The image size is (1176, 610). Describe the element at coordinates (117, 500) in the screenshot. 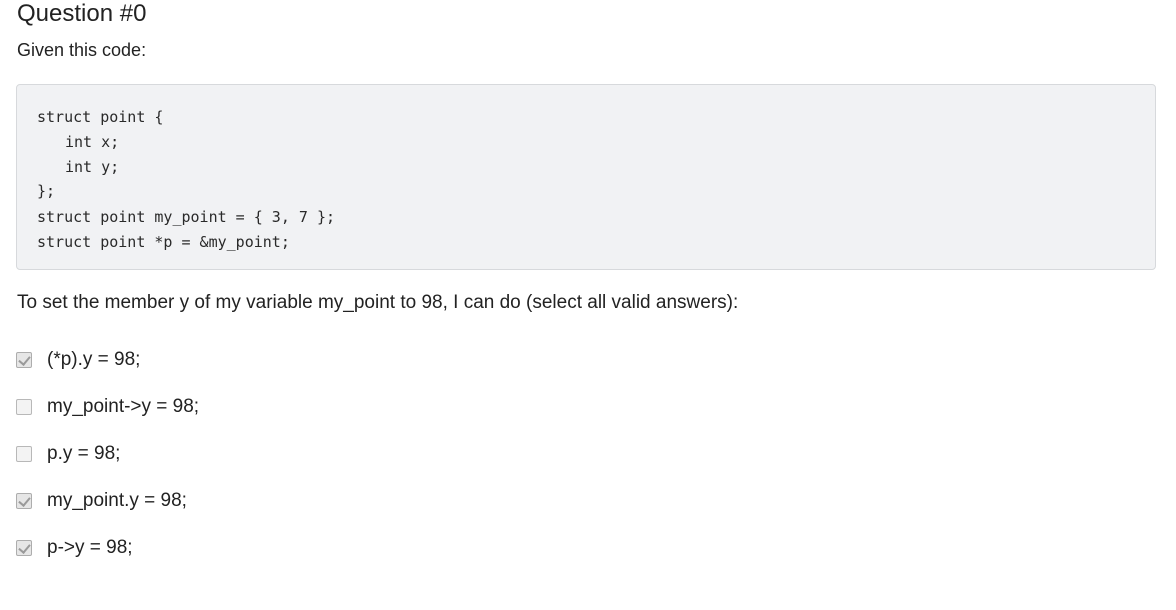

I see `answer-label: my_point.y = 98;` at that location.